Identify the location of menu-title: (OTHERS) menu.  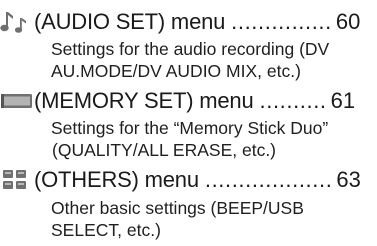
(116, 179).